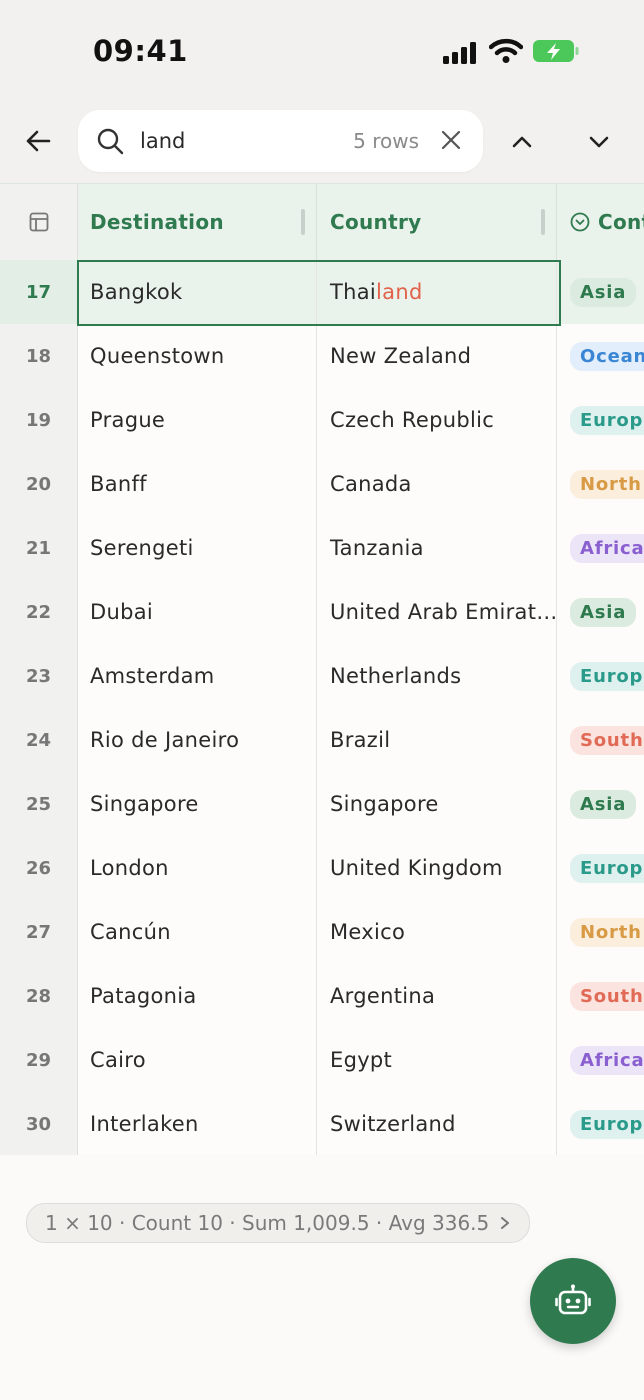 This screenshot has height=1400, width=644. I want to click on cell-destination: Rio de Janeiro, so click(197, 740).